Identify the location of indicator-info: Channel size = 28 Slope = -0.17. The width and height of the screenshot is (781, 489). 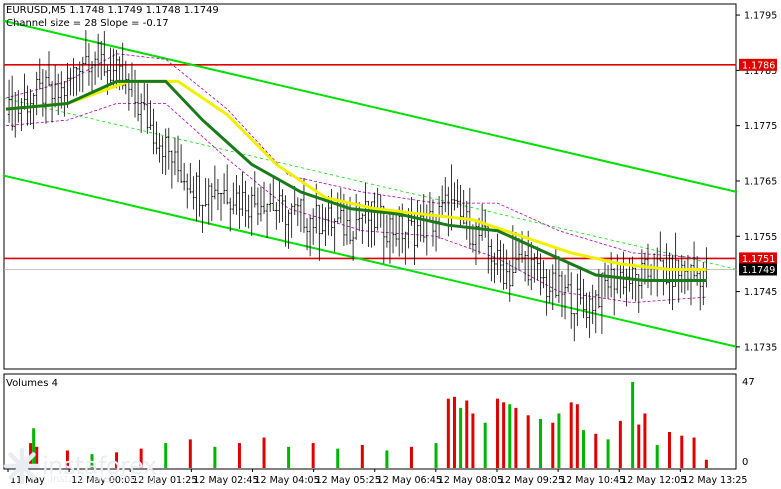
(87, 23).